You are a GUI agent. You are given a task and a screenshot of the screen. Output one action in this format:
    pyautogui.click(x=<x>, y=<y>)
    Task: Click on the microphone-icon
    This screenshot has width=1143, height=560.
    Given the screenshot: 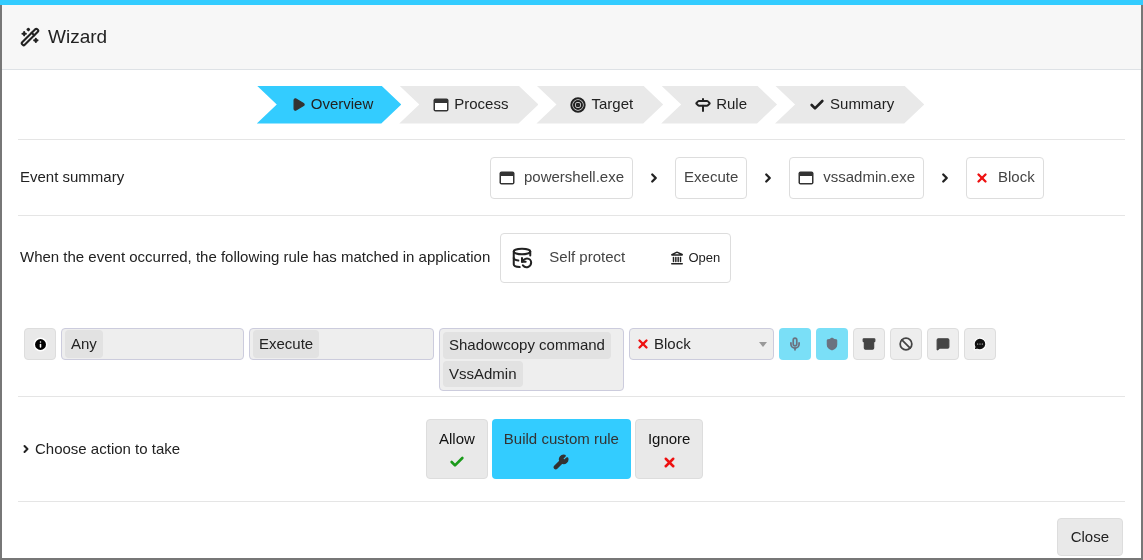 What is the action you would take?
    pyautogui.click(x=795, y=344)
    